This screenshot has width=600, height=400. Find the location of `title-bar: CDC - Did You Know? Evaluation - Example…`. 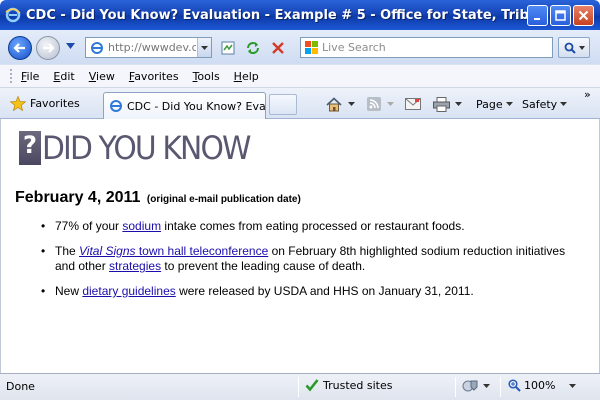

title-bar: CDC - Did You Know? Evaluation - Example… is located at coordinates (300, 15).